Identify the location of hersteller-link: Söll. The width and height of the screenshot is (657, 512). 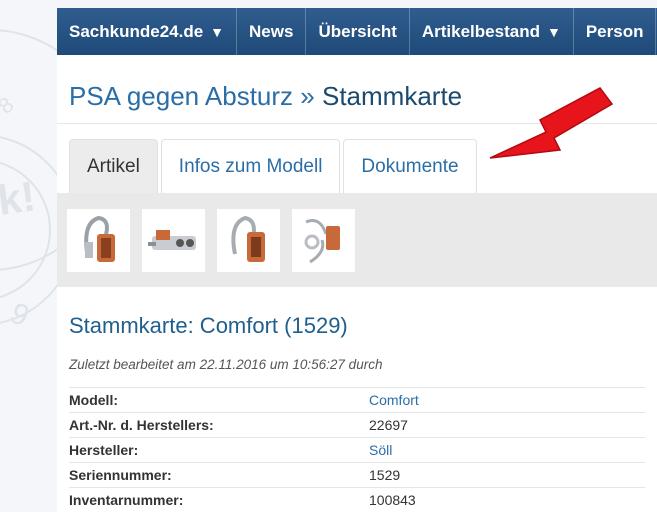
(507, 450).